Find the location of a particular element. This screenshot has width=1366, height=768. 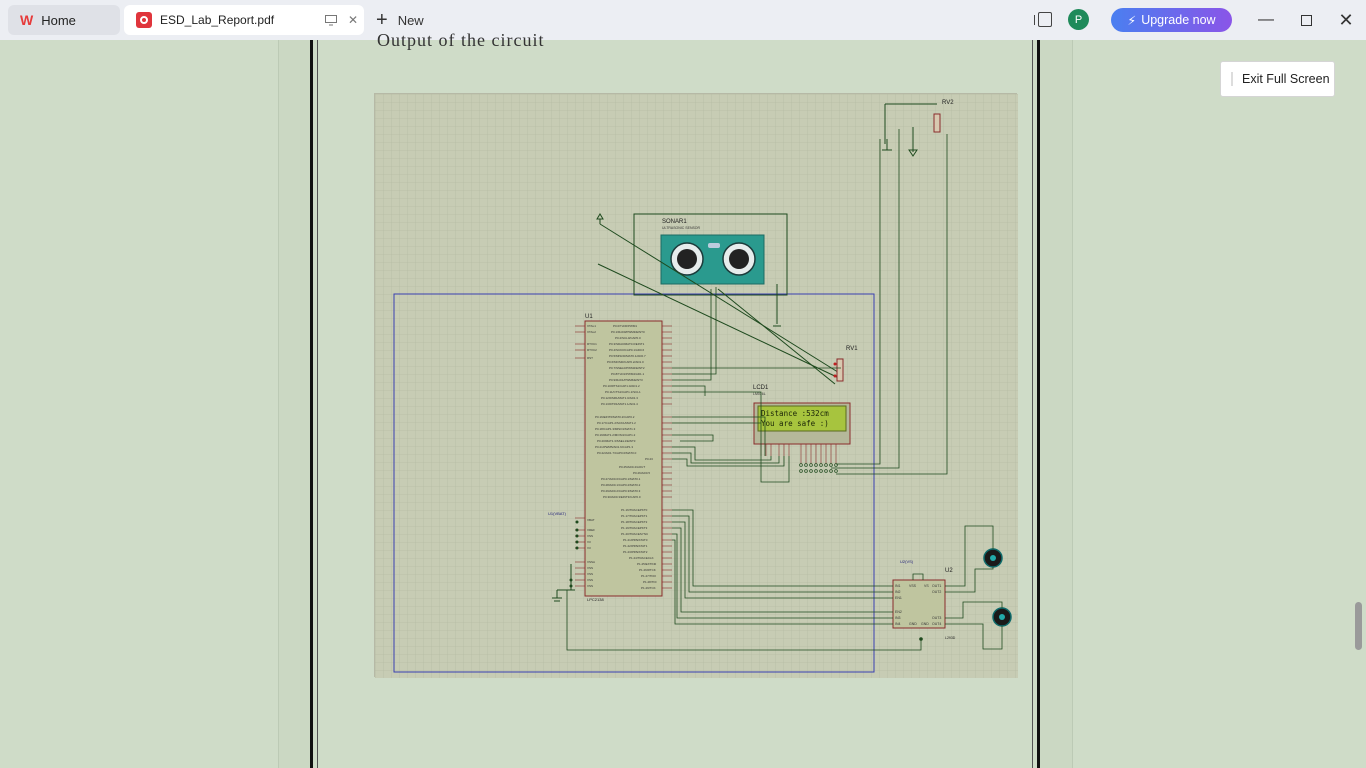

lcd-label: LCD1 is located at coordinates (761, 388).